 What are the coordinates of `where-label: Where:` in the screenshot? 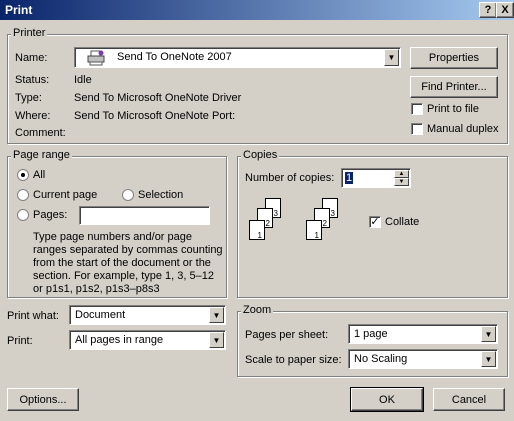 It's located at (33, 116).